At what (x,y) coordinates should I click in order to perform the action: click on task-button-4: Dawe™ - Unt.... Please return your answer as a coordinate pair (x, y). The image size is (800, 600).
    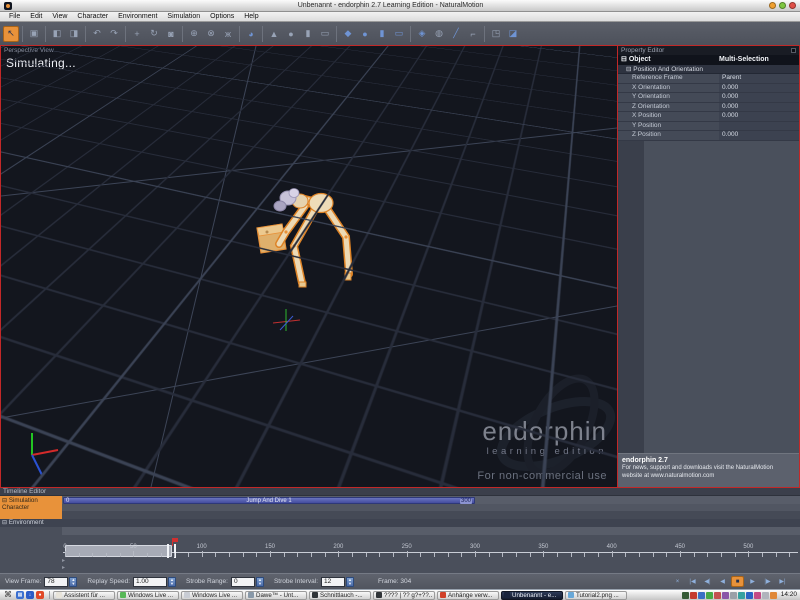
    Looking at the image, I should click on (276, 595).